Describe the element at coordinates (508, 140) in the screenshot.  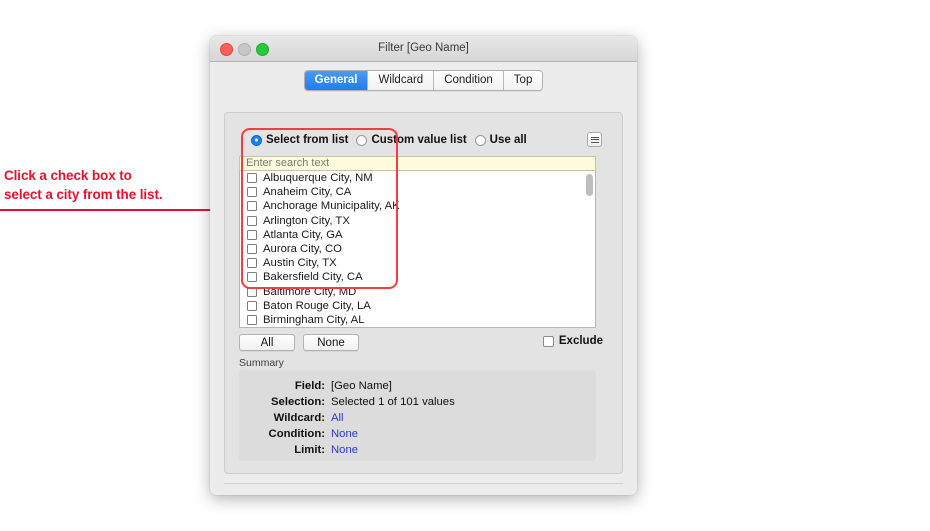
I see `radio-use-all-label: Use all` at that location.